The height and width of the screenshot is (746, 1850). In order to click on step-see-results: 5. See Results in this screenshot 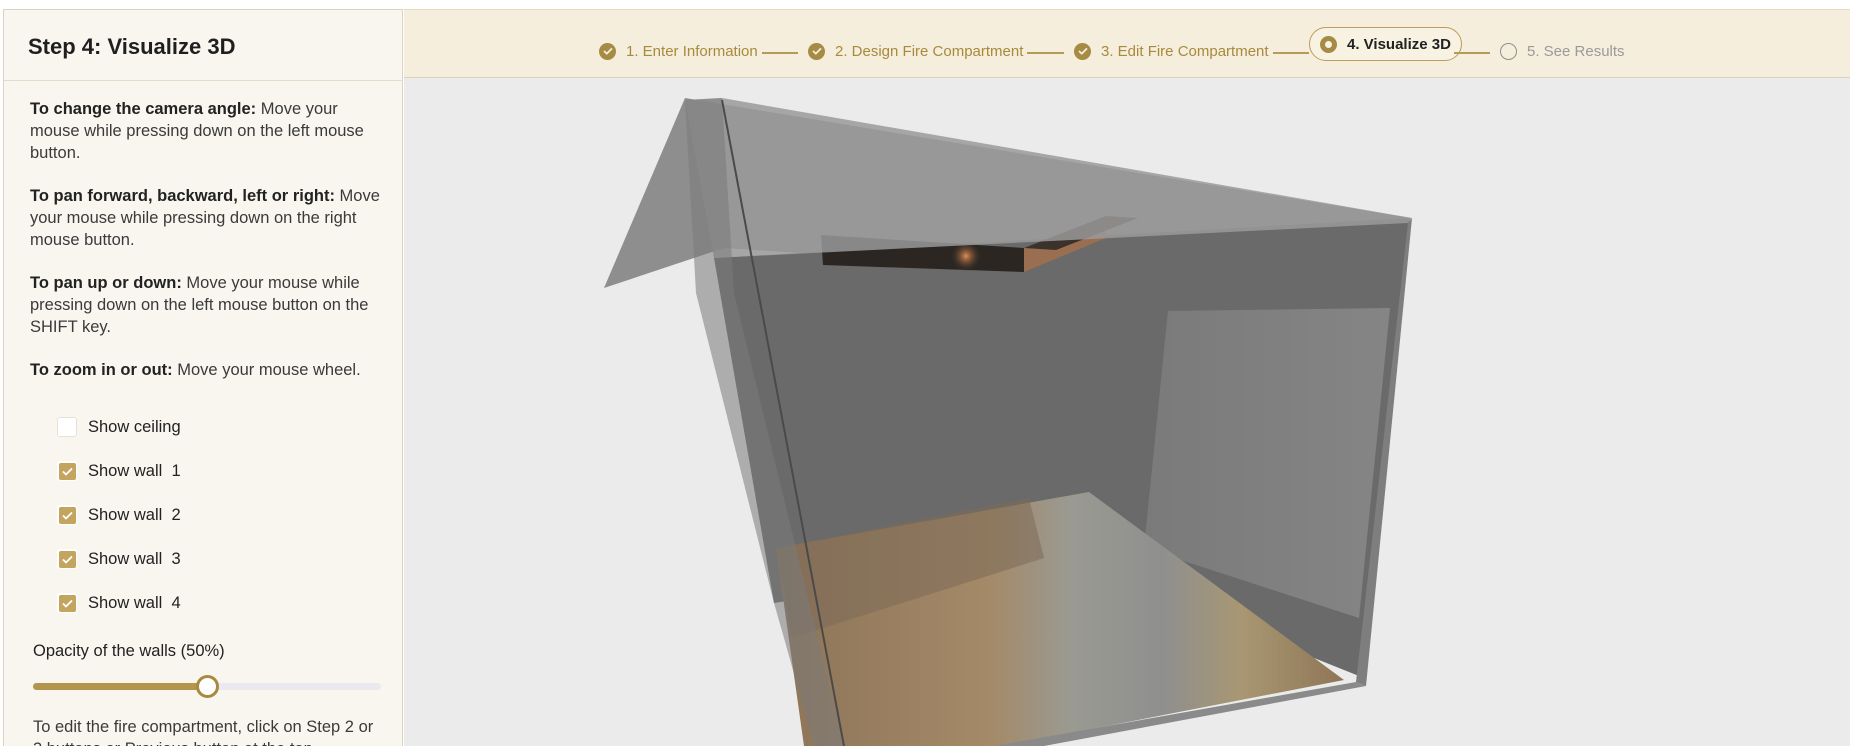, I will do `click(1562, 51)`.